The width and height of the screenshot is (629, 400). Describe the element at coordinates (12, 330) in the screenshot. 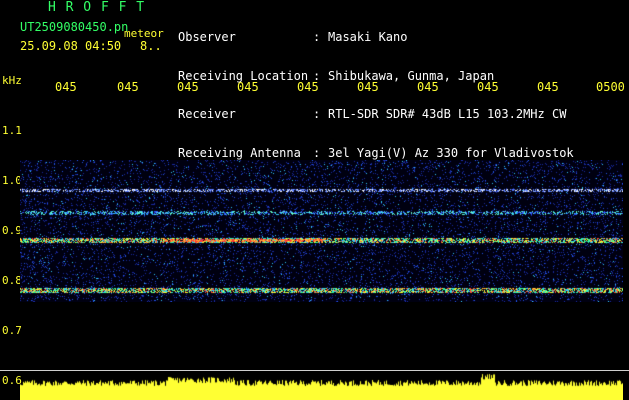

I see `freq-tick: 0.7` at that location.